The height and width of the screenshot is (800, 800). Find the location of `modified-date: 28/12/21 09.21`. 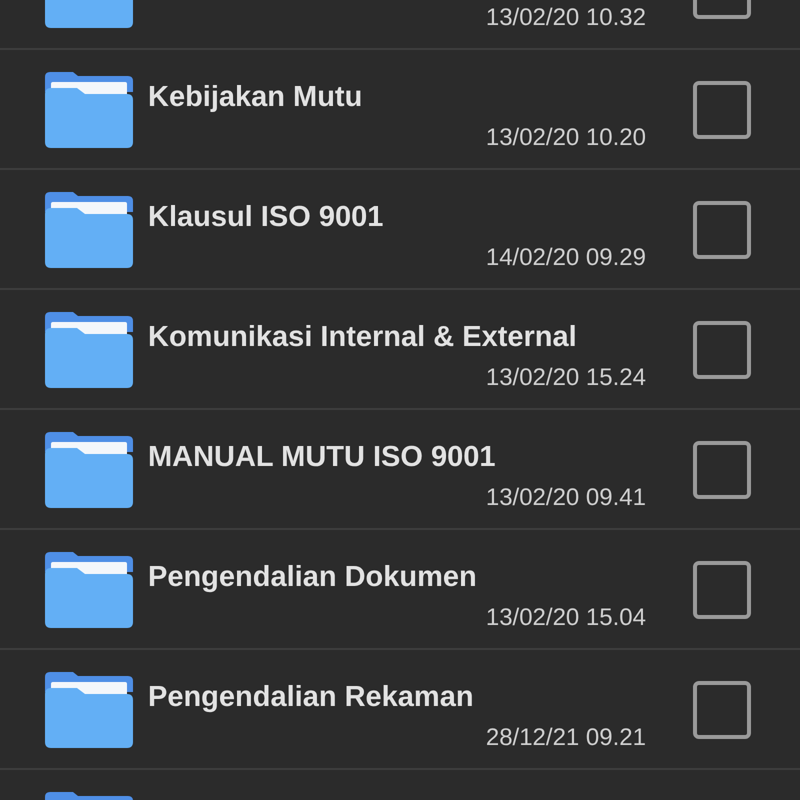

modified-date: 28/12/21 09.21 is located at coordinates (566, 738).